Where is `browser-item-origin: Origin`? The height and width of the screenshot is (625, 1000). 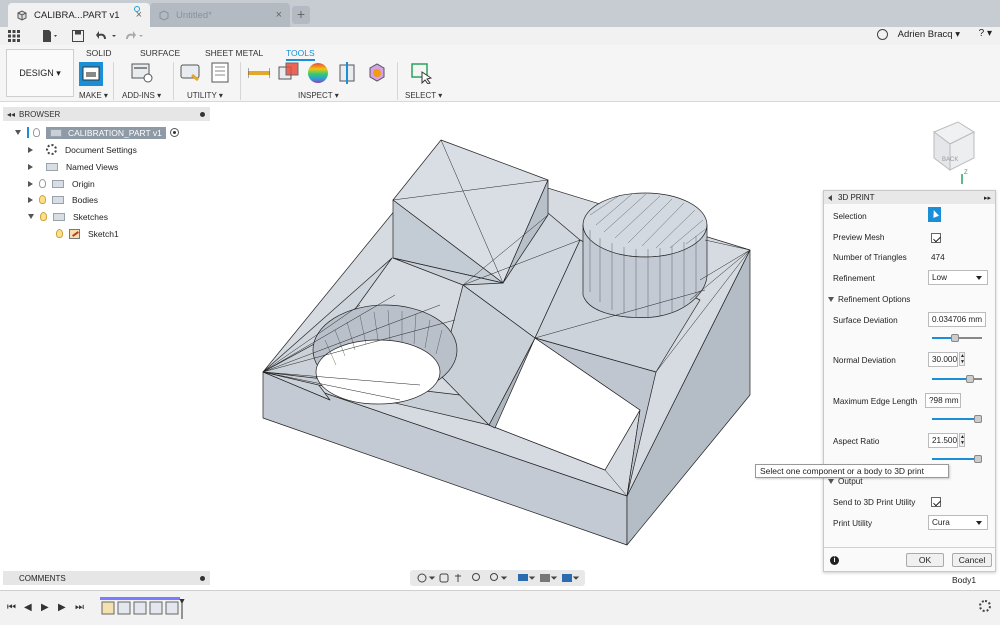
browser-item-origin: Origin is located at coordinates (61, 183).